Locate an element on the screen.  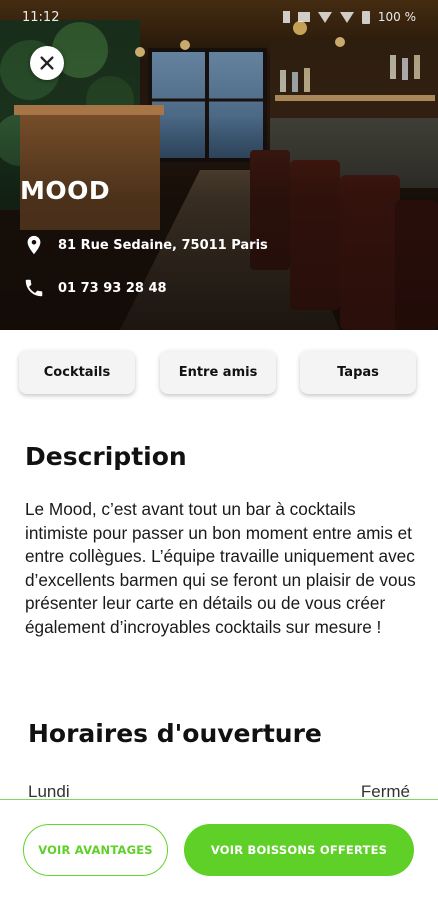
battery-level: 100 % is located at coordinates (396, 17).